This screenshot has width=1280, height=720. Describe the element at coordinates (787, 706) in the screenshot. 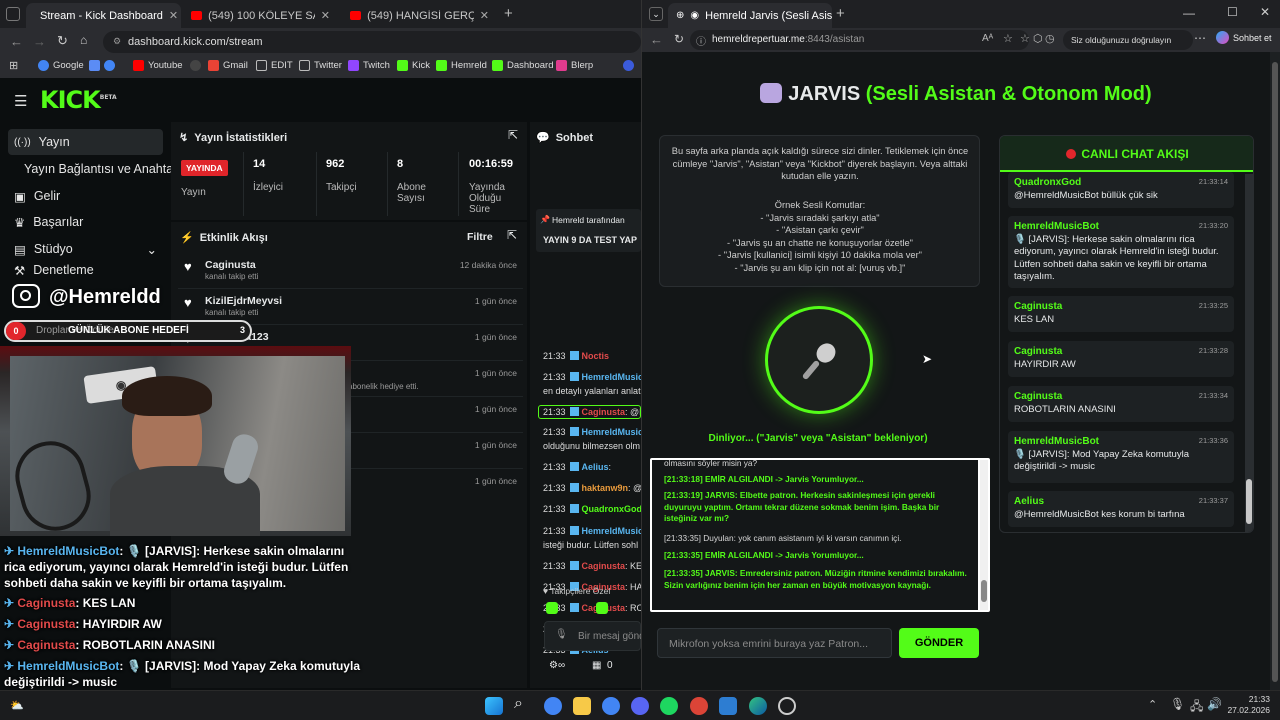

I see `obs-icon` at that location.